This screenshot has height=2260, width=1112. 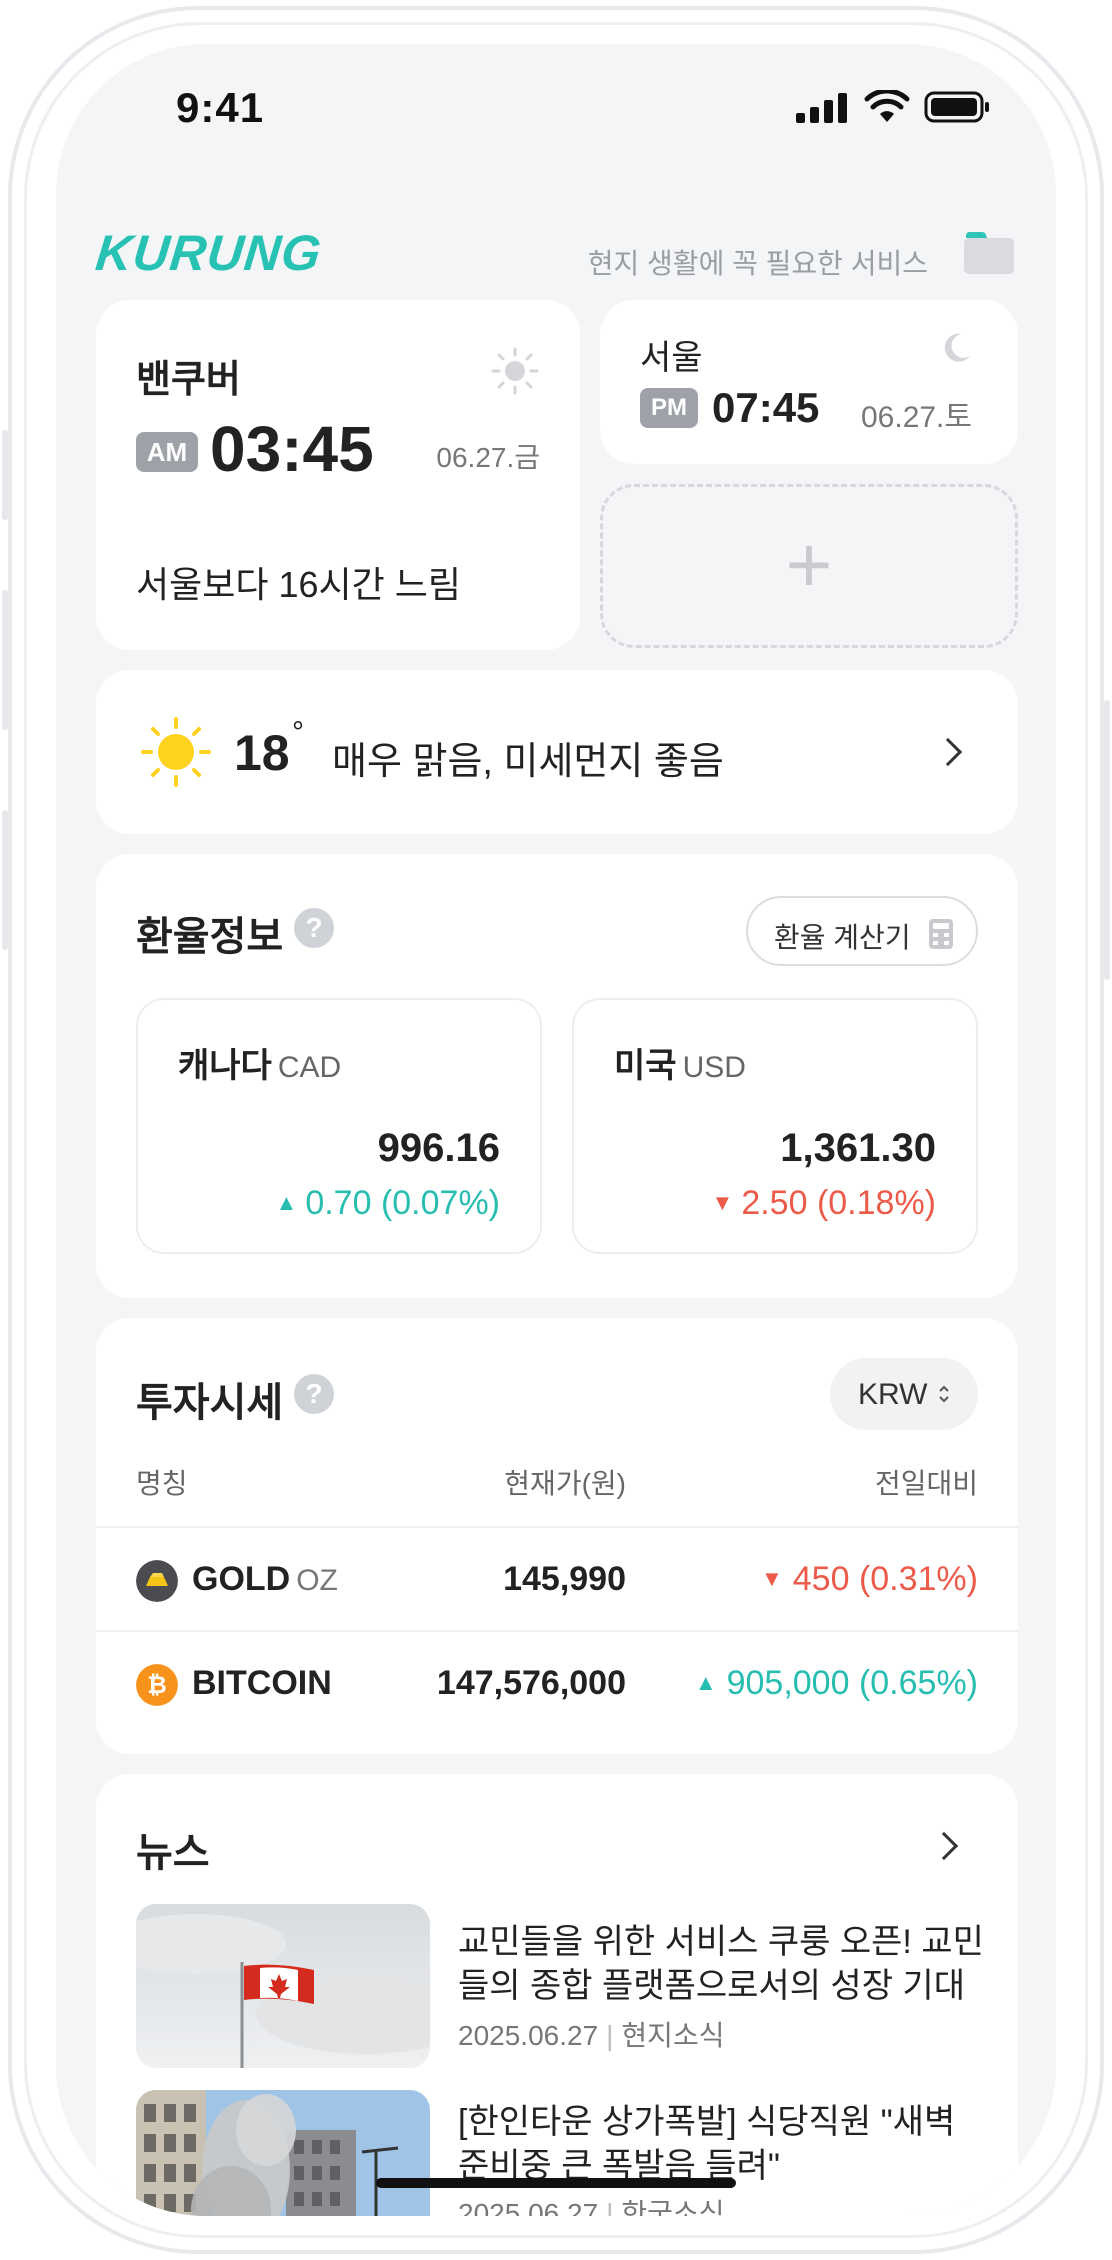 I want to click on status-icons, so click(x=893, y=107).